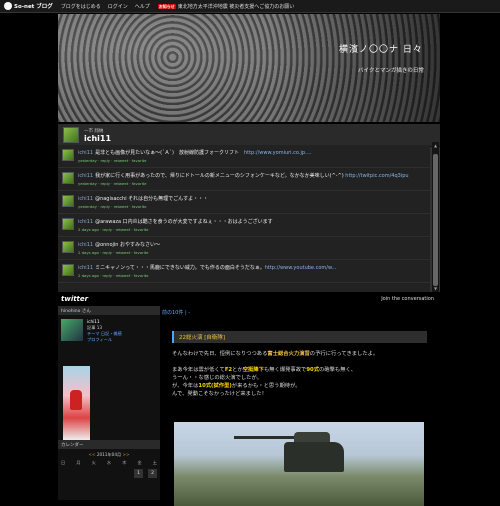 The image size is (500, 506). I want to click on calendar-month: << 2011年04月 >>, so click(109, 455).